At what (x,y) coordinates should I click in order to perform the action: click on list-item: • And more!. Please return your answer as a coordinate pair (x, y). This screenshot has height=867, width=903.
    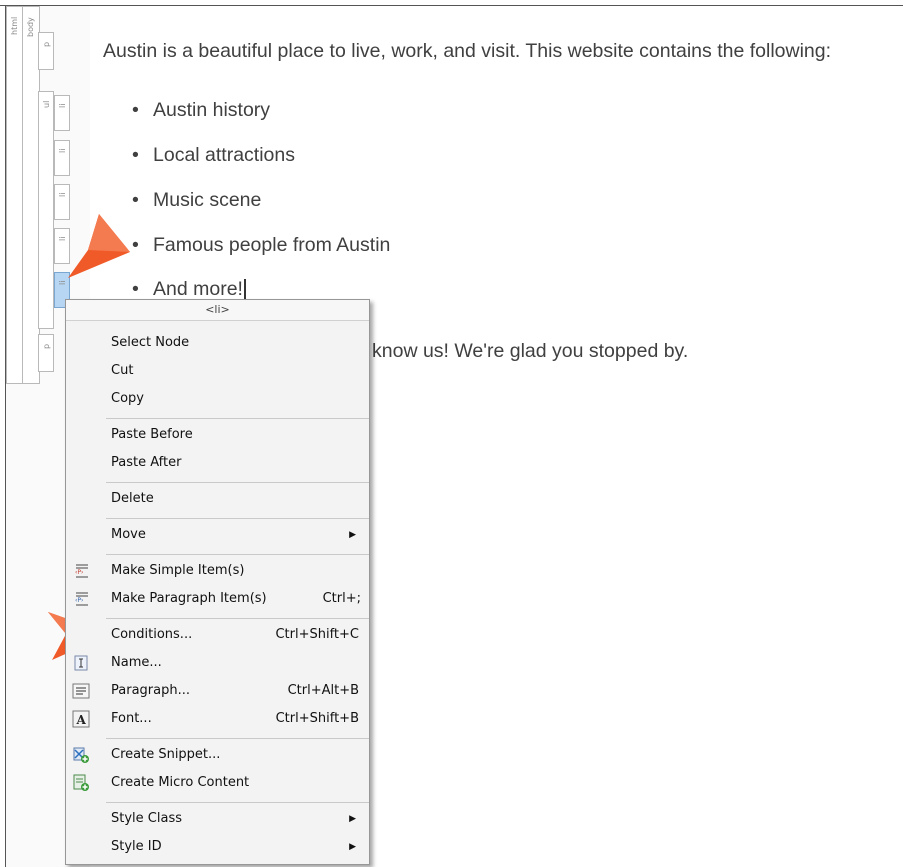
    Looking at the image, I should click on (189, 289).